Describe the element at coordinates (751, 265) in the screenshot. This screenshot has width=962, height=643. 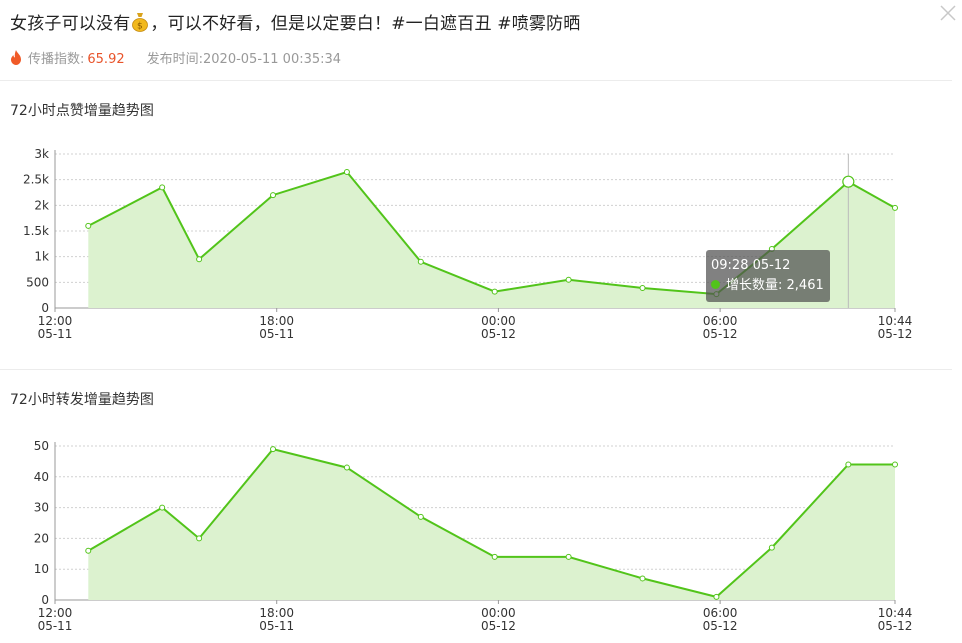
I see `tooltip-title: 09:28 05-12` at that location.